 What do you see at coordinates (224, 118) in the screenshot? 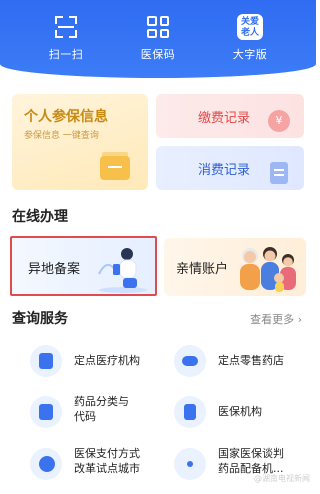
I see `payment-record-title: 缴费记录` at bounding box center [224, 118].